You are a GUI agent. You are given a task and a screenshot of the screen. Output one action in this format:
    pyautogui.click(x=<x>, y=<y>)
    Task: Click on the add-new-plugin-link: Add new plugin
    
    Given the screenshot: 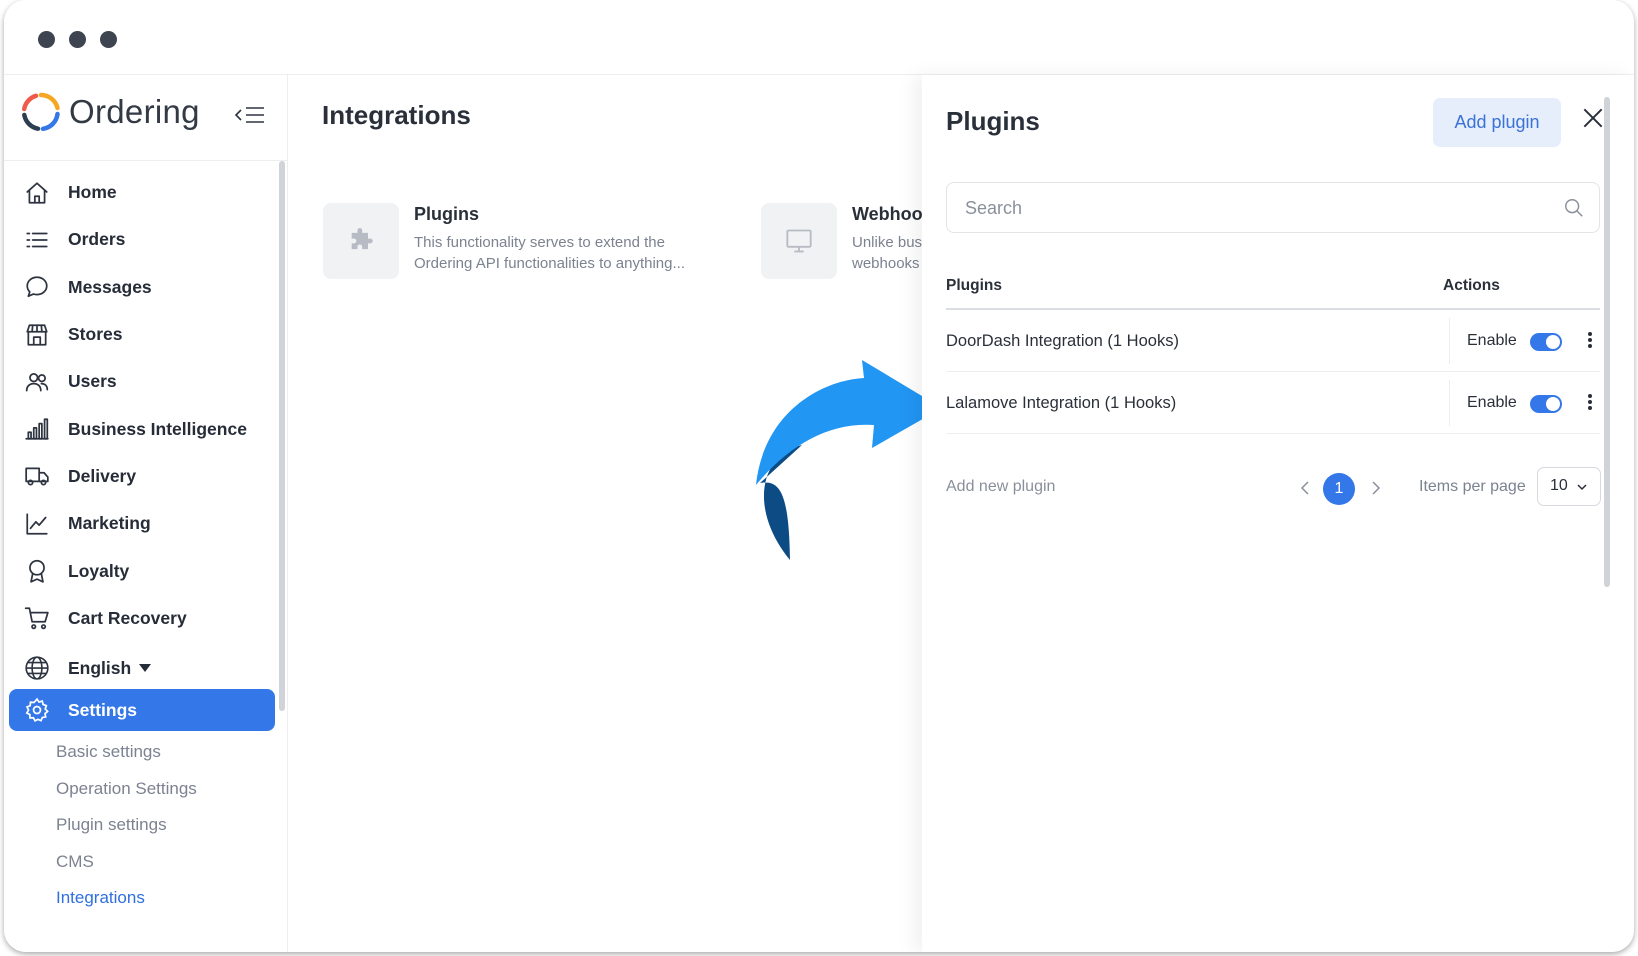 What is the action you would take?
    pyautogui.click(x=1000, y=487)
    